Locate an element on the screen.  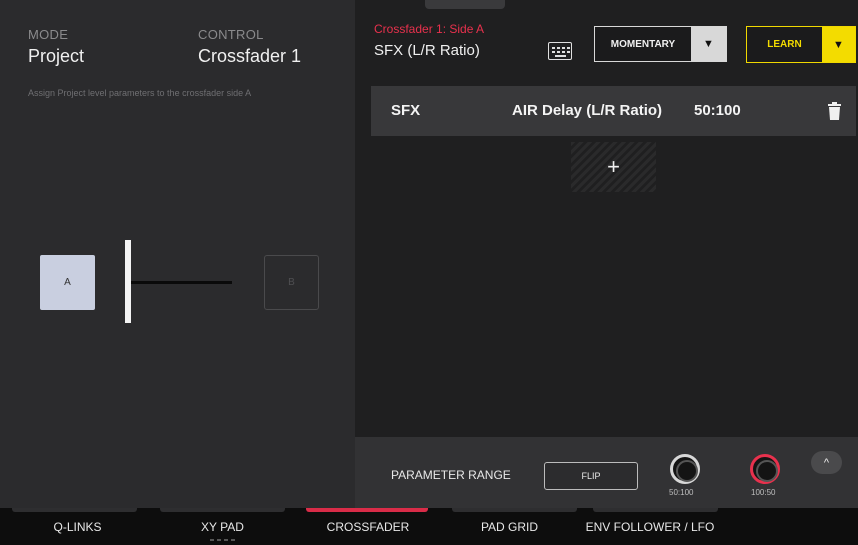
assignment-title: Crossfader 1: Side A is located at coordinates (429, 29).